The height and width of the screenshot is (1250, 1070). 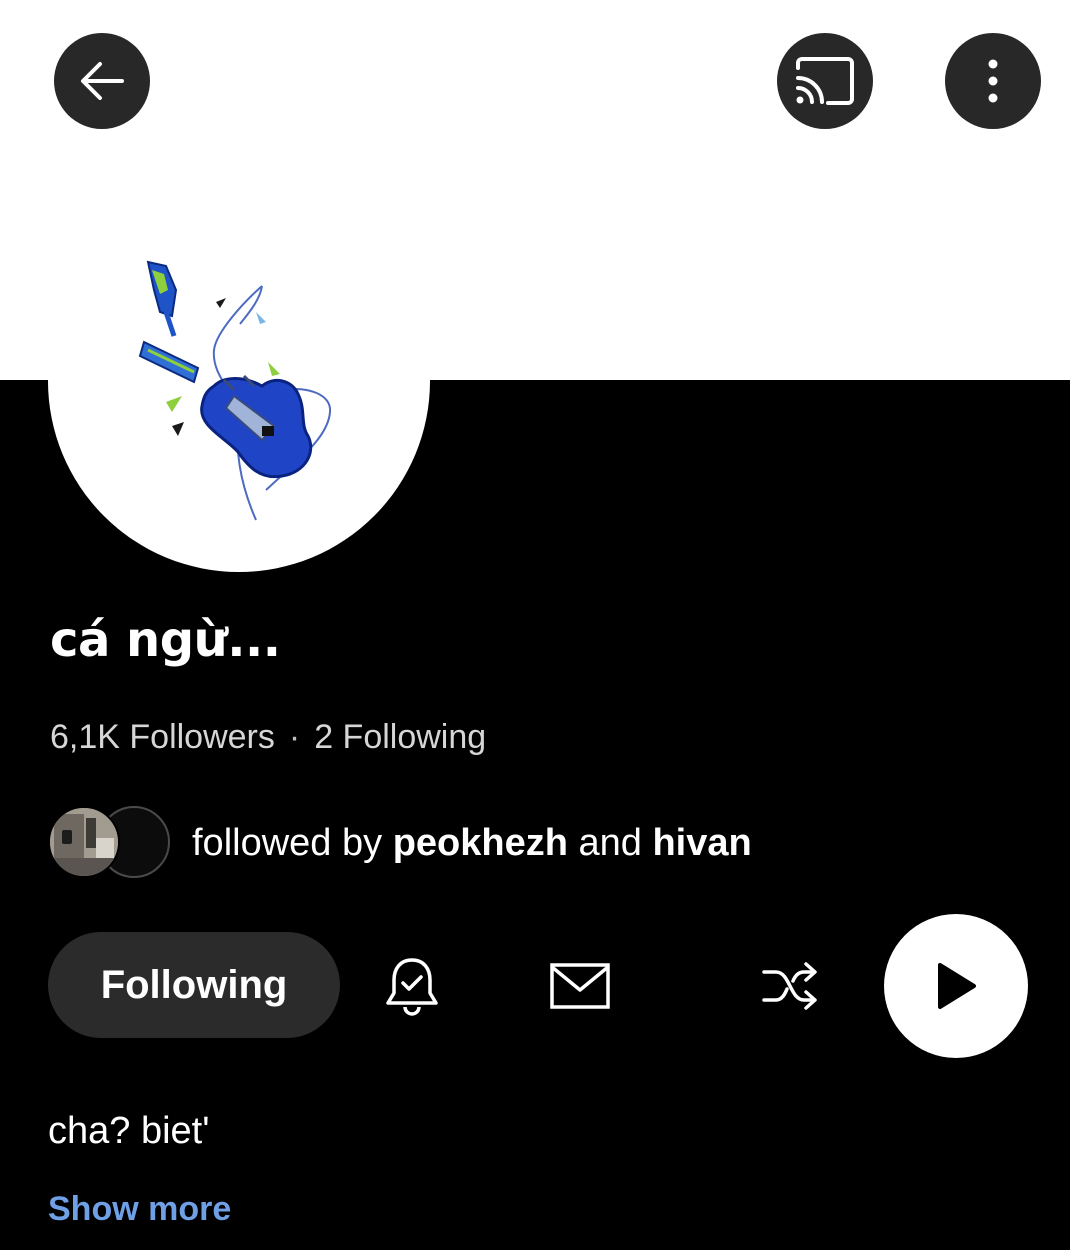 I want to click on avatar, so click(x=84, y=842).